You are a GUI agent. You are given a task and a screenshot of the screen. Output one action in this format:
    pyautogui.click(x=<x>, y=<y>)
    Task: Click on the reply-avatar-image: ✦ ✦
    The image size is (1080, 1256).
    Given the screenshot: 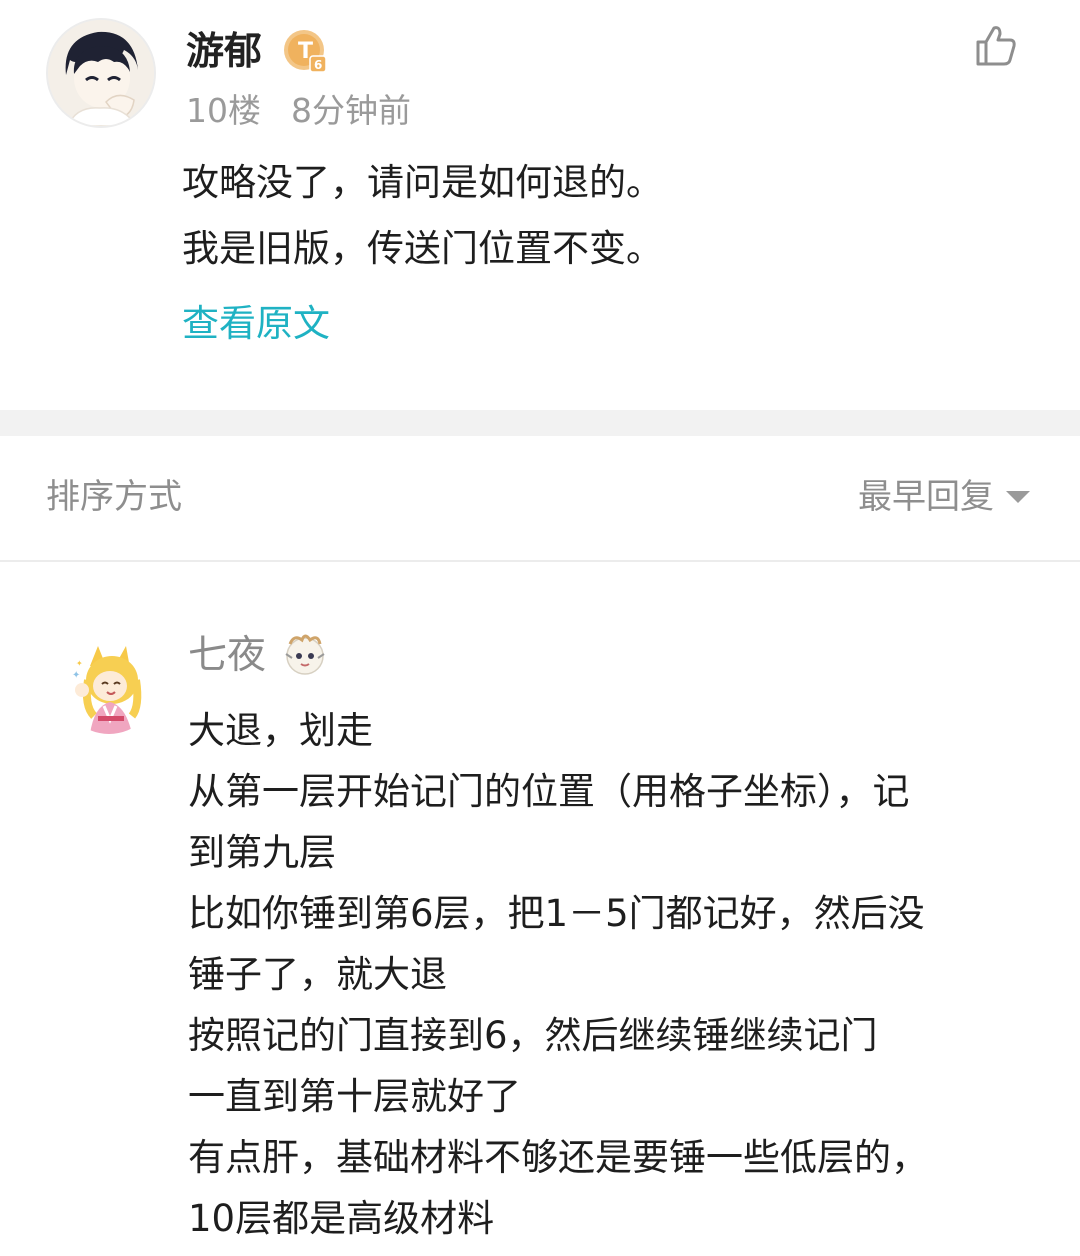 What is the action you would take?
    pyautogui.click(x=109, y=685)
    